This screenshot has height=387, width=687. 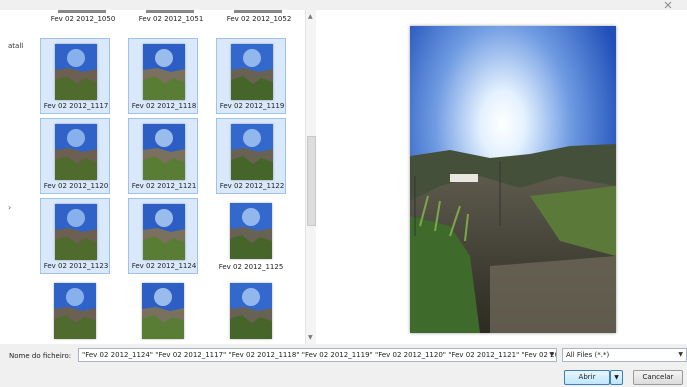 What do you see at coordinates (616, 377) in the screenshot?
I see `open-options-chevron-down-icon: ▼` at bounding box center [616, 377].